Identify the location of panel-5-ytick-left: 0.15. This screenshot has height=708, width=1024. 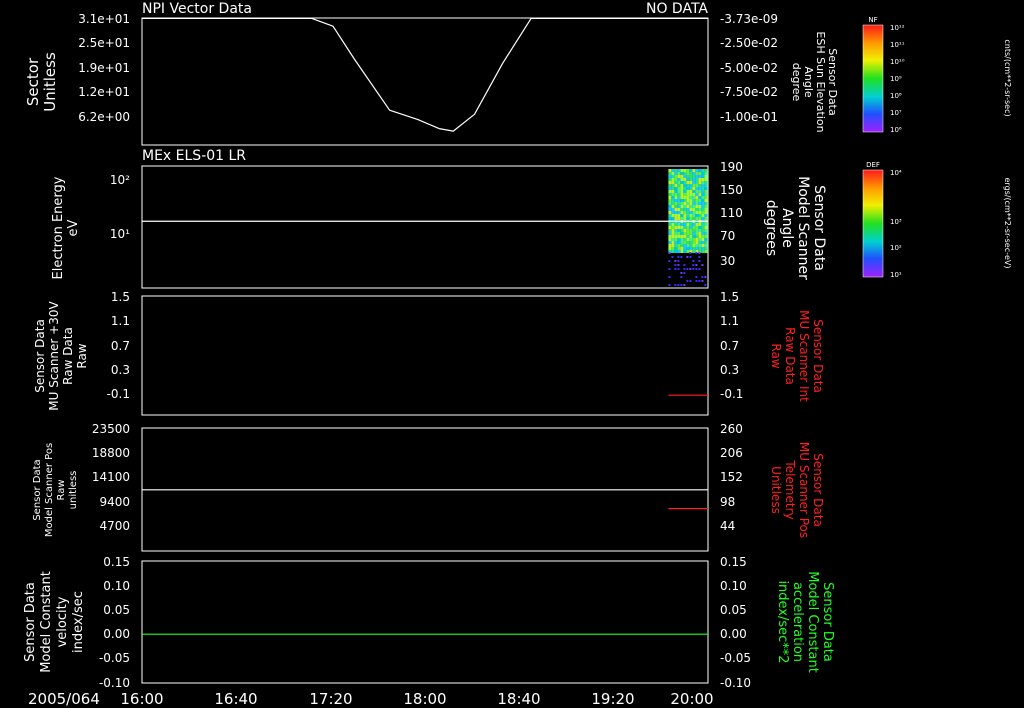
(116, 562).